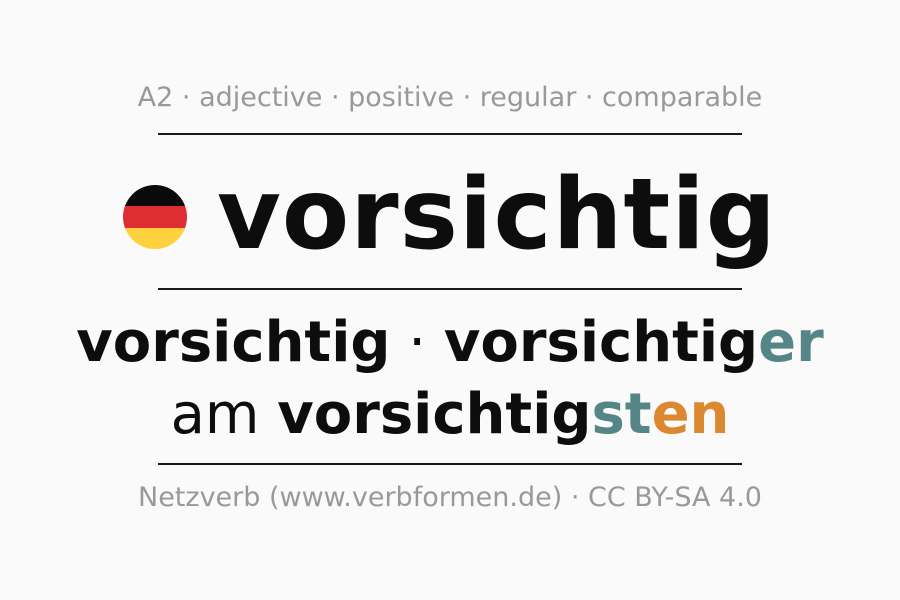 The height and width of the screenshot is (600, 900). I want to click on superlative-stem: vorsichtig, so click(434, 414).